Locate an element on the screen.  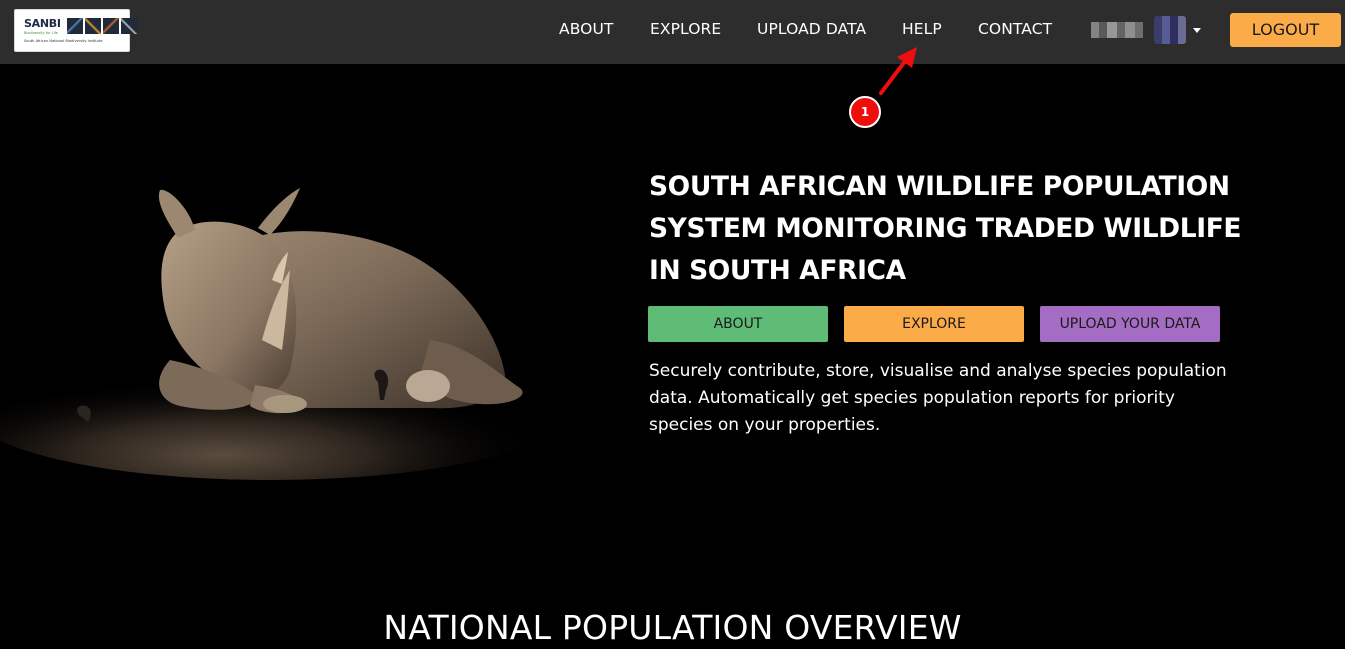
user-name-blurred is located at coordinates (1117, 30).